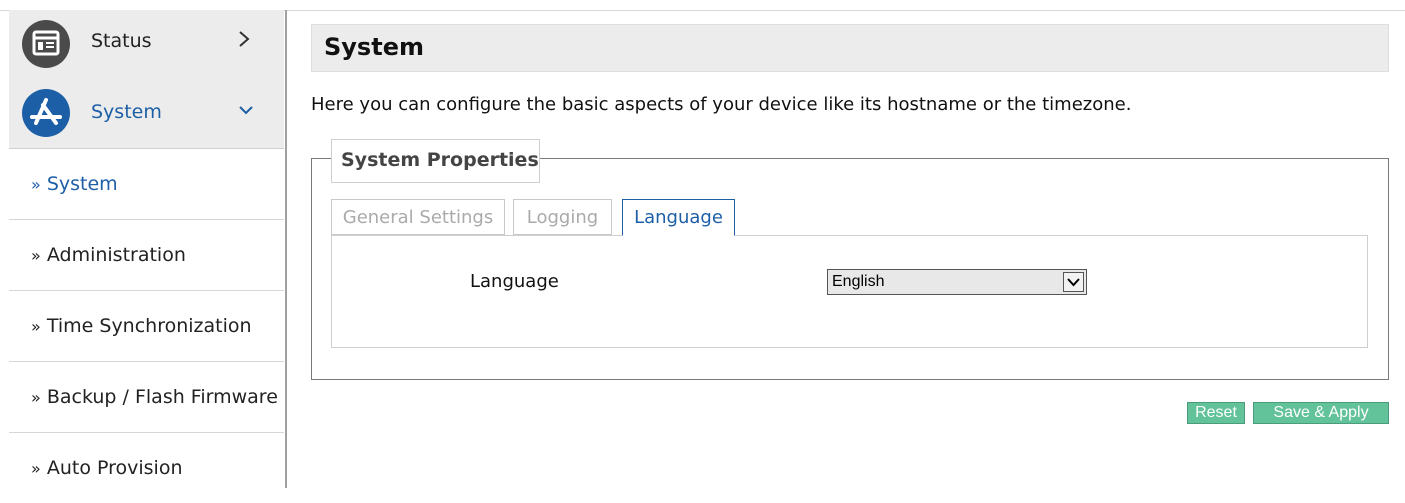 This screenshot has height=503, width=1405. I want to click on sidebar-subitem-time-synchronization: » Time Synchronization, so click(146, 326).